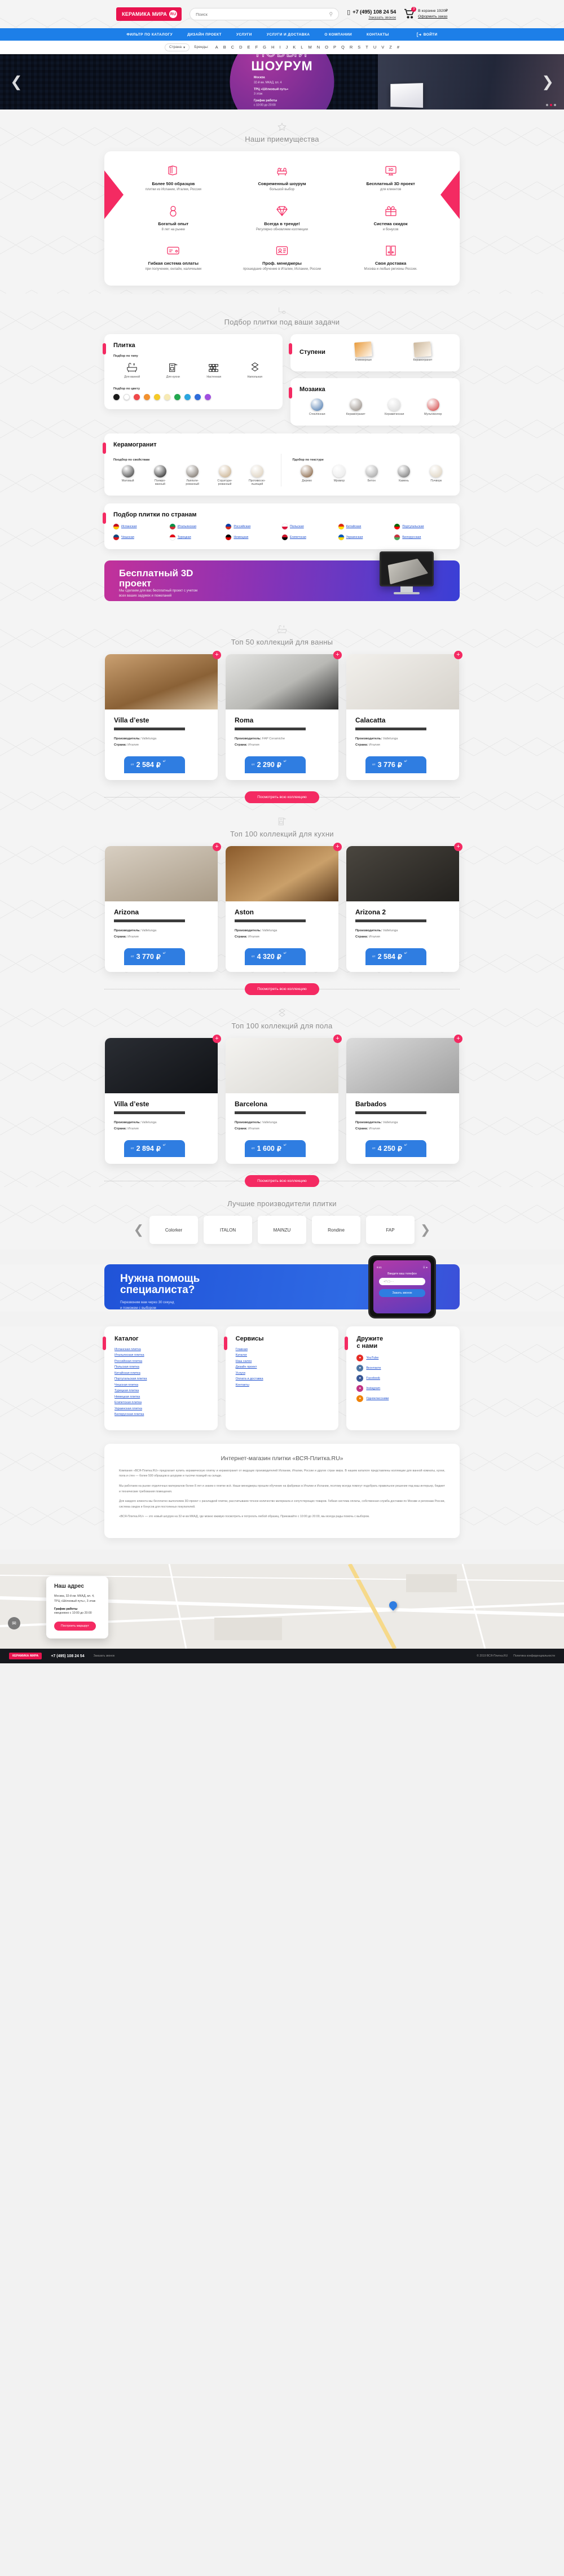  Describe the element at coordinates (161, 1361) in the screenshot. I see `footer-catalog-link-2: Российская плитка` at that location.